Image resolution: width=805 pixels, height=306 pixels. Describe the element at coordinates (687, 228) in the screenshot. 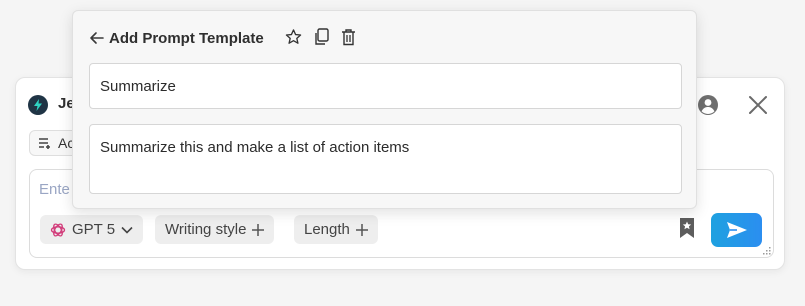

I see `bookmark-star-icon` at that location.